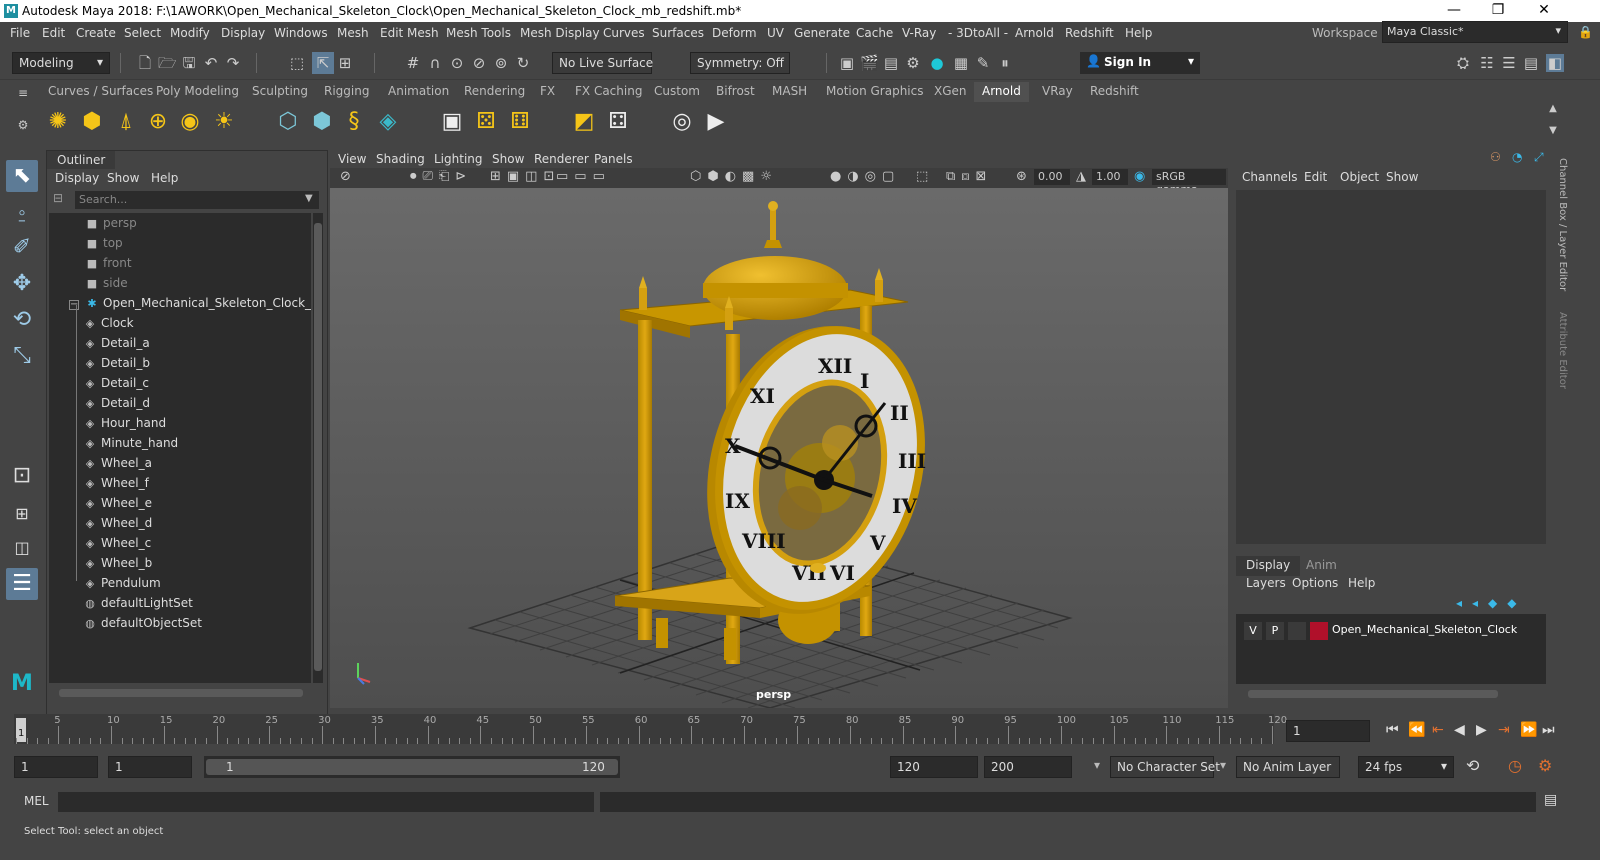 This screenshot has width=1600, height=860. What do you see at coordinates (1504, 730) in the screenshot?
I see `step-forward-frame-icon: ⇥` at bounding box center [1504, 730].